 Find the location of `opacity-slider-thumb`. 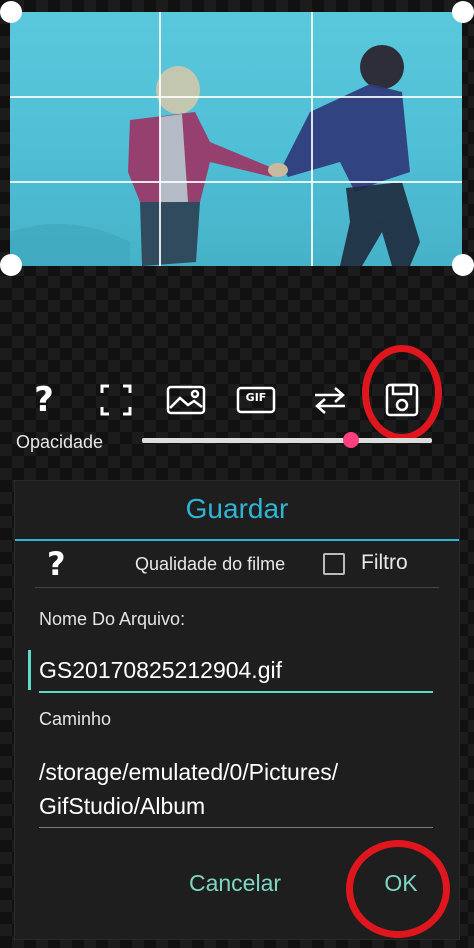

opacity-slider-thumb is located at coordinates (350, 440).